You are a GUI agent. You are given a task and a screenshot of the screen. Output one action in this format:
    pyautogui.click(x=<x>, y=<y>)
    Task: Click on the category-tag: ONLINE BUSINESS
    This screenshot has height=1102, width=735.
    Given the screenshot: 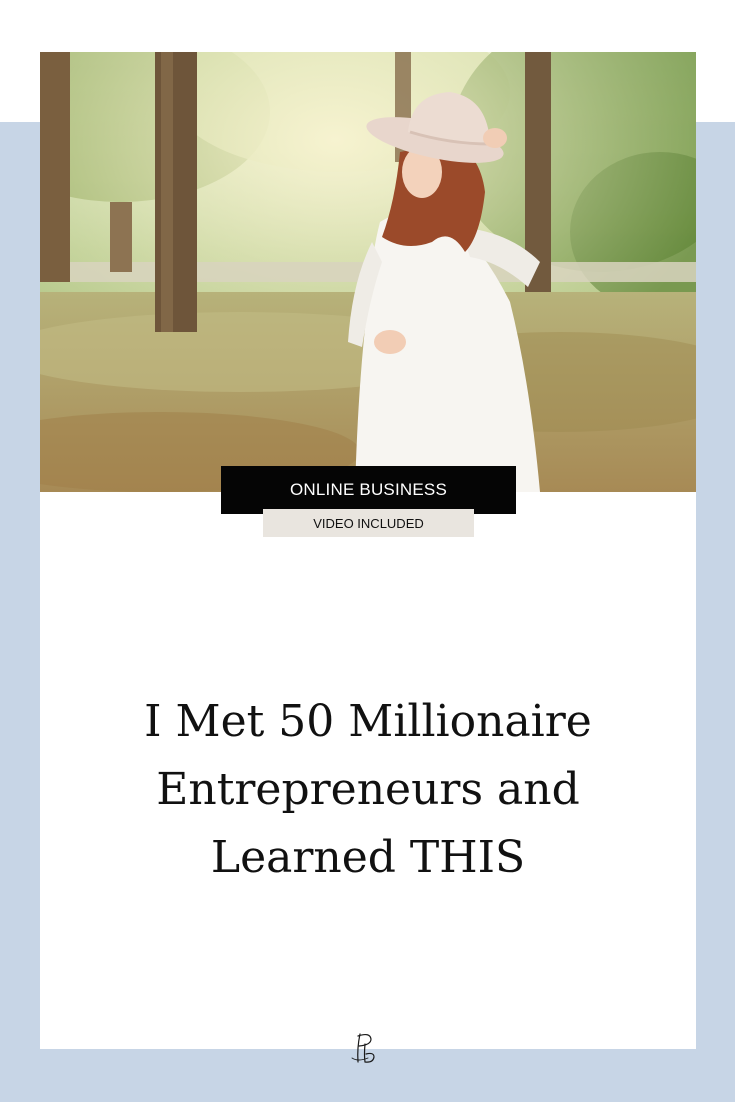 What is the action you would take?
    pyautogui.click(x=368, y=490)
    